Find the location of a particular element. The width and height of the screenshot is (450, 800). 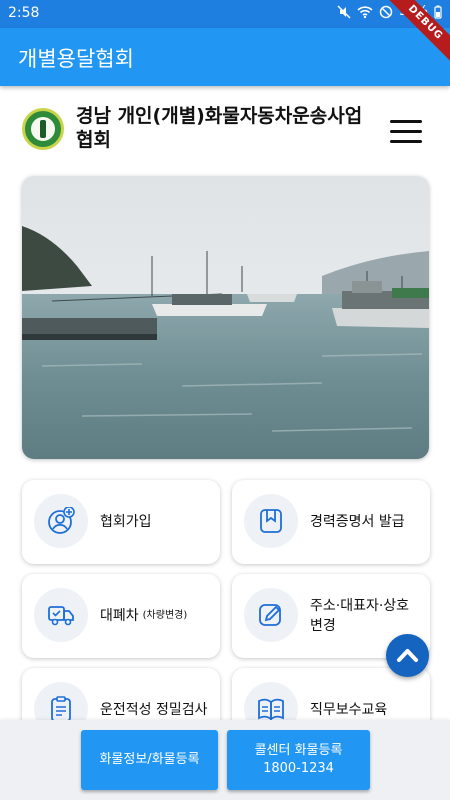

battery-icon is located at coordinates (438, 12).